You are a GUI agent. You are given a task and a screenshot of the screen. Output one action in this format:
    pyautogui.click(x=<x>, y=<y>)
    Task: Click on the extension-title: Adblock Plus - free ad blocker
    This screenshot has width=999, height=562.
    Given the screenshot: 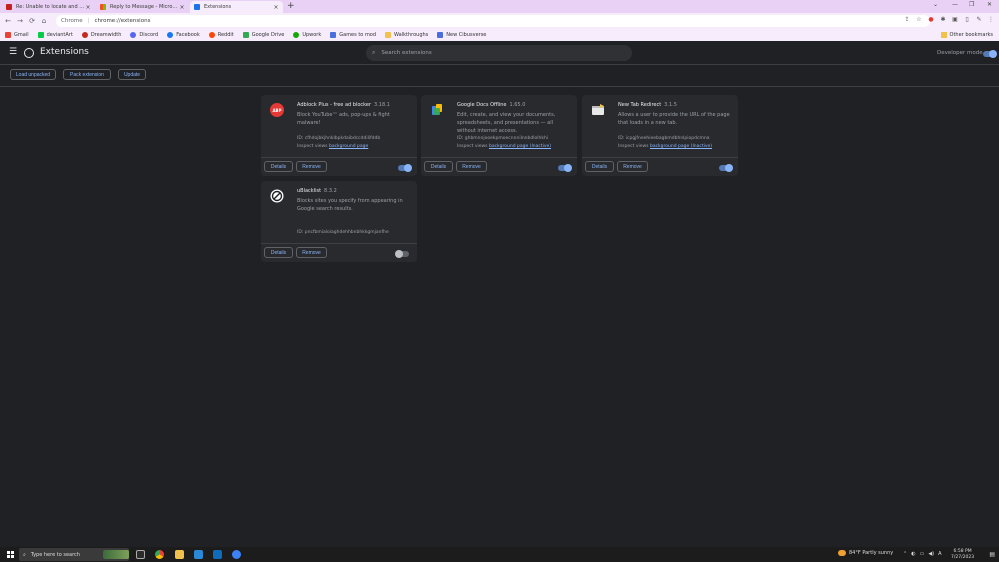 What is the action you would take?
    pyautogui.click(x=334, y=105)
    